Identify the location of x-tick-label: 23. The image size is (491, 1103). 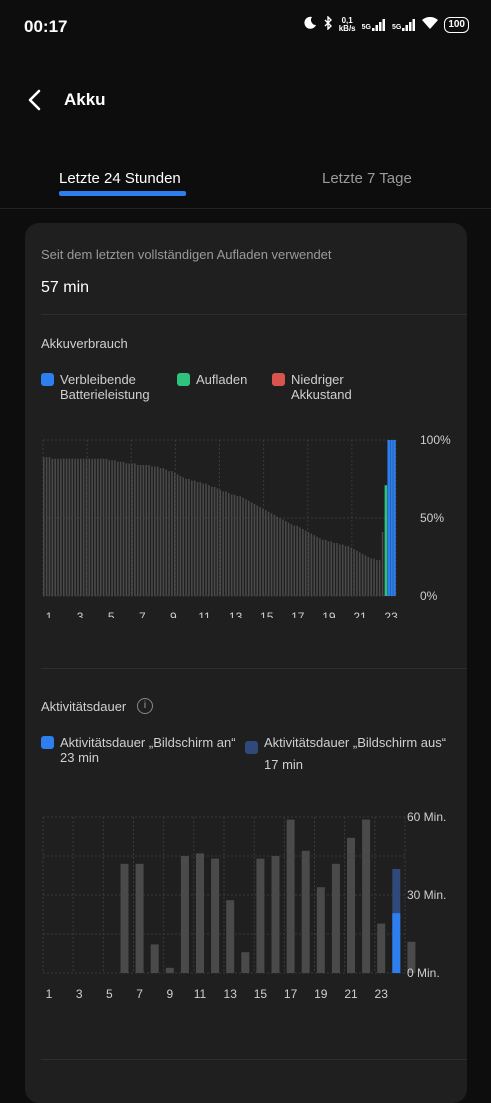
(391, 614).